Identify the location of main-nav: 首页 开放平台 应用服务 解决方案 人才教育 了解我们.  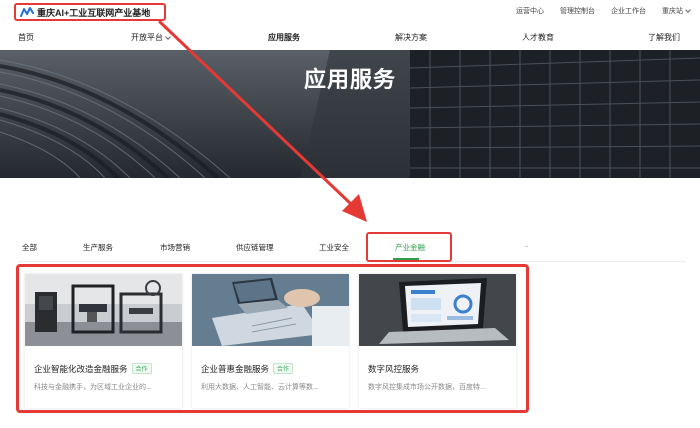
(350, 39).